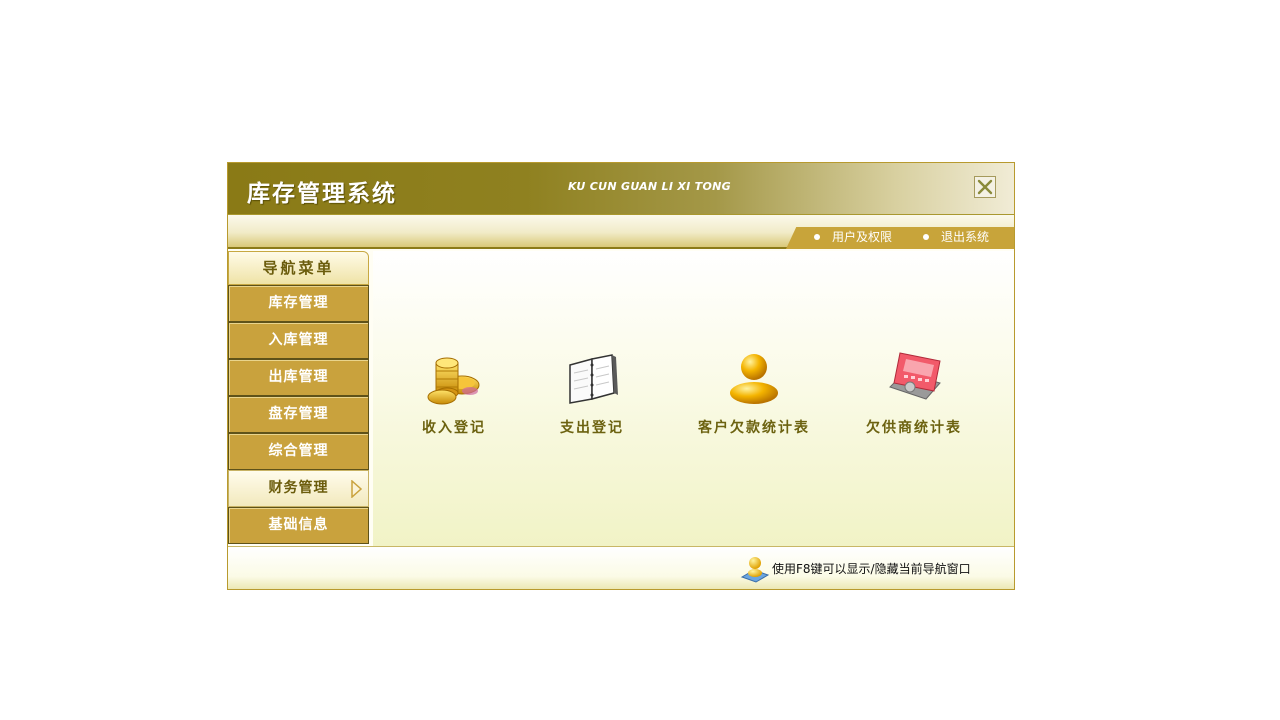 This screenshot has height=720, width=1280. I want to click on close-icon, so click(985, 187).